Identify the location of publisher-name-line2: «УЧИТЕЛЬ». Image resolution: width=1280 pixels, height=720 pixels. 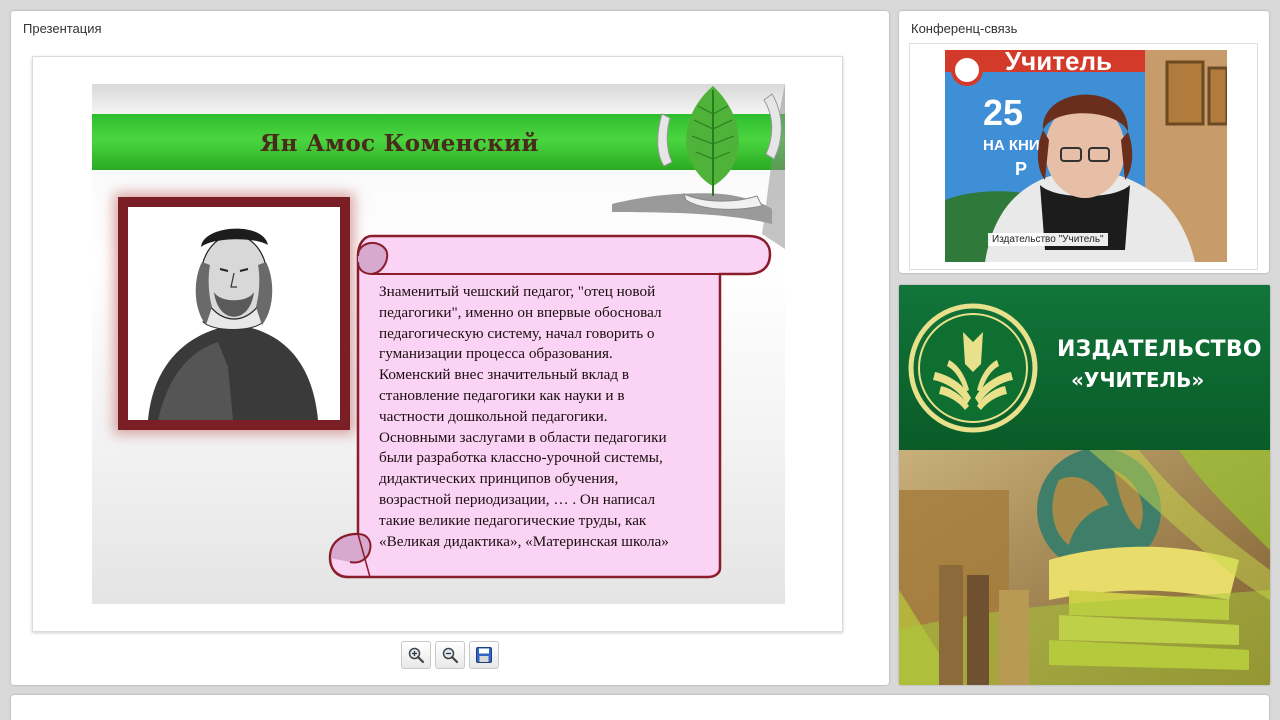
(1138, 380).